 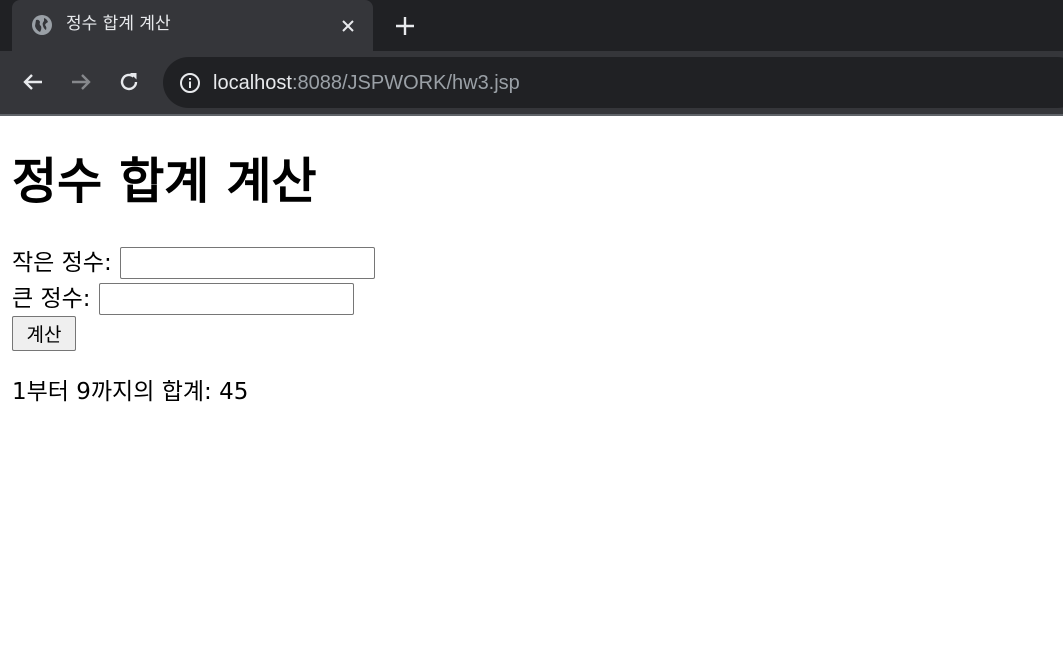 What do you see at coordinates (190, 83) in the screenshot?
I see `info-icon` at bounding box center [190, 83].